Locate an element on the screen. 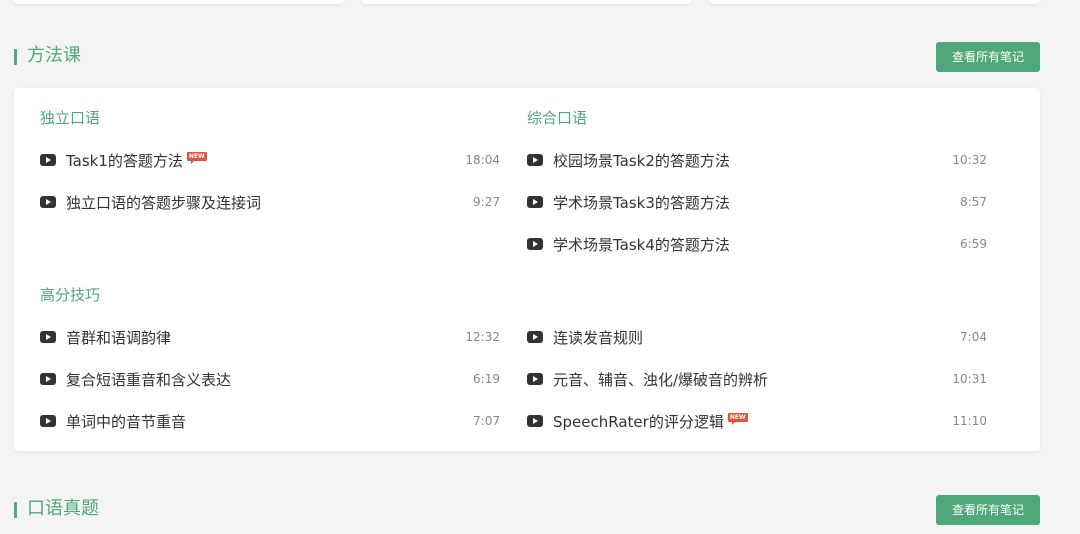 Image resolution: width=1080 pixels, height=534 pixels. section-title: 口语真题 is located at coordinates (63, 508).